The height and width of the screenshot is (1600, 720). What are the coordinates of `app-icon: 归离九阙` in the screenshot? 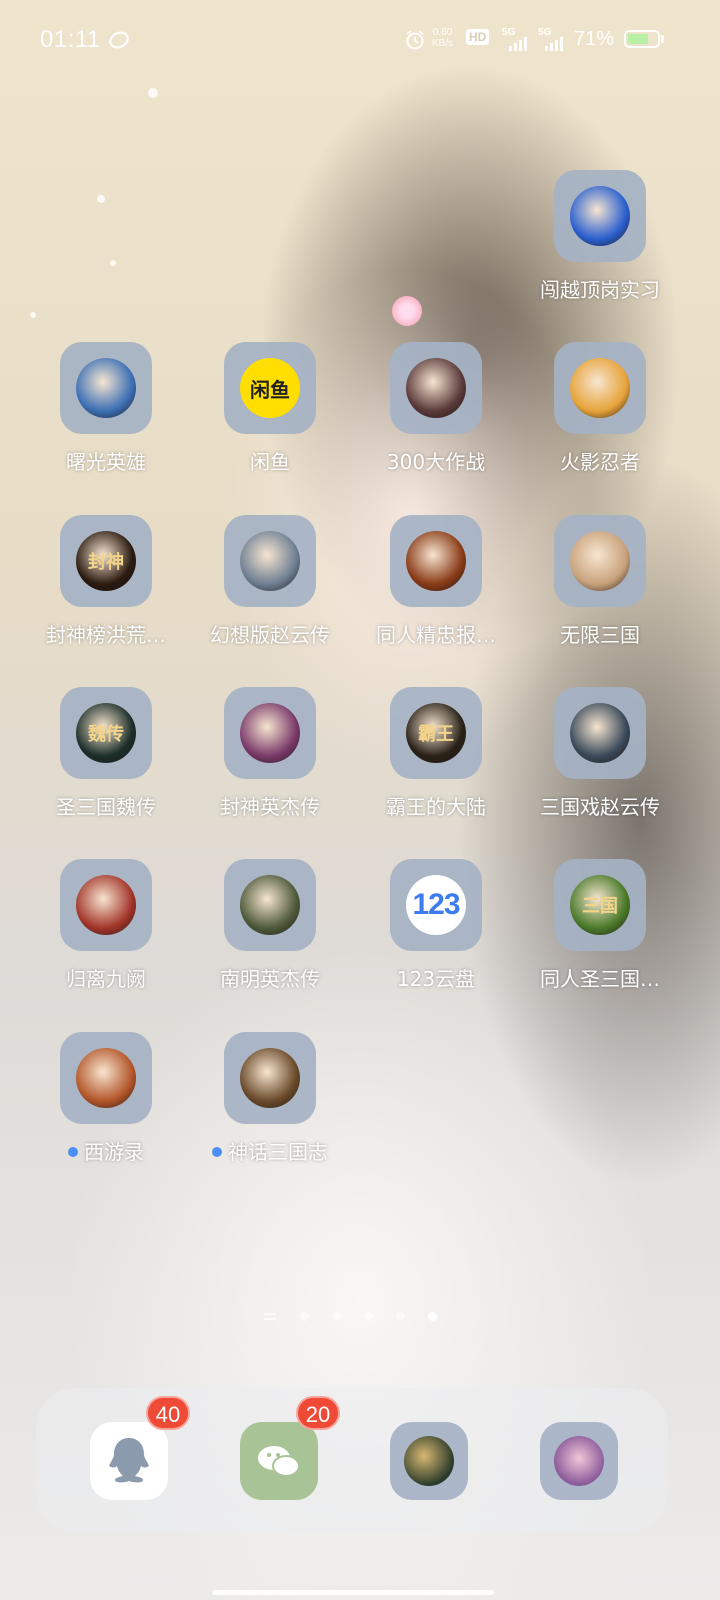 It's located at (105, 934).